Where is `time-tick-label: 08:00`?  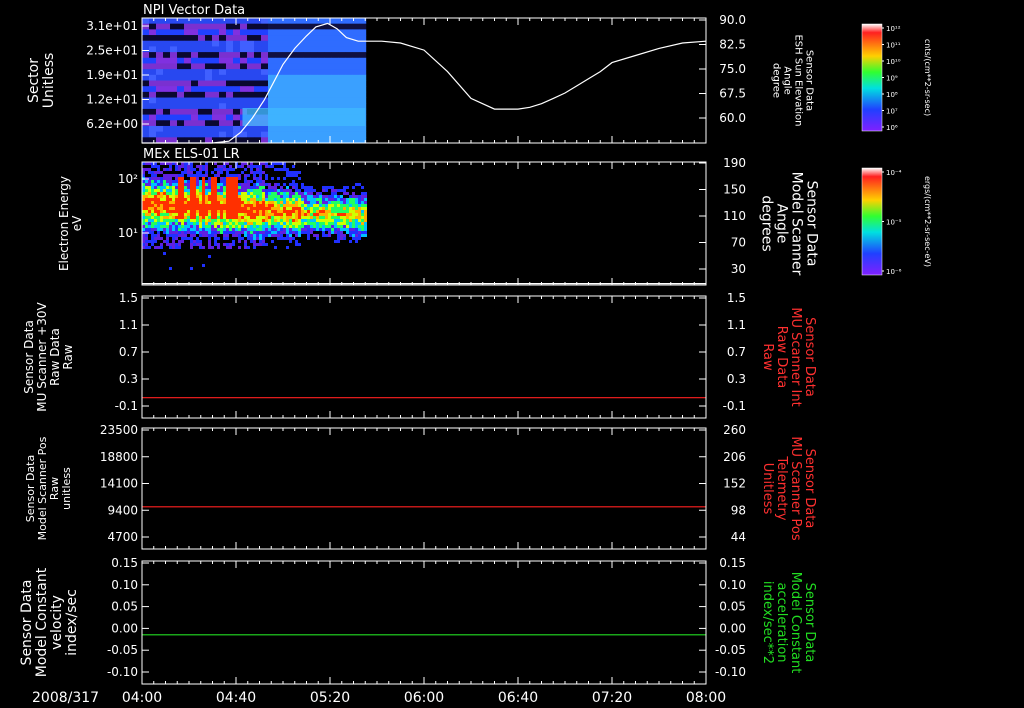
time-tick-label: 08:00 is located at coordinates (706, 698).